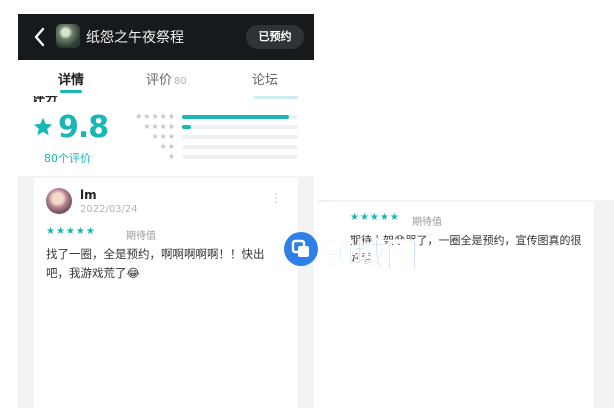 This screenshot has width=614, height=408. I want to click on distribution-row: ★★★★, so click(210, 127).